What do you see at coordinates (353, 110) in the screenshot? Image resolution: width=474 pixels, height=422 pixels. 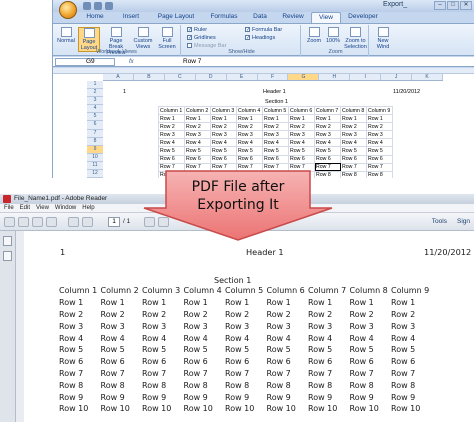 I see `column-heading: Column 8` at bounding box center [353, 110].